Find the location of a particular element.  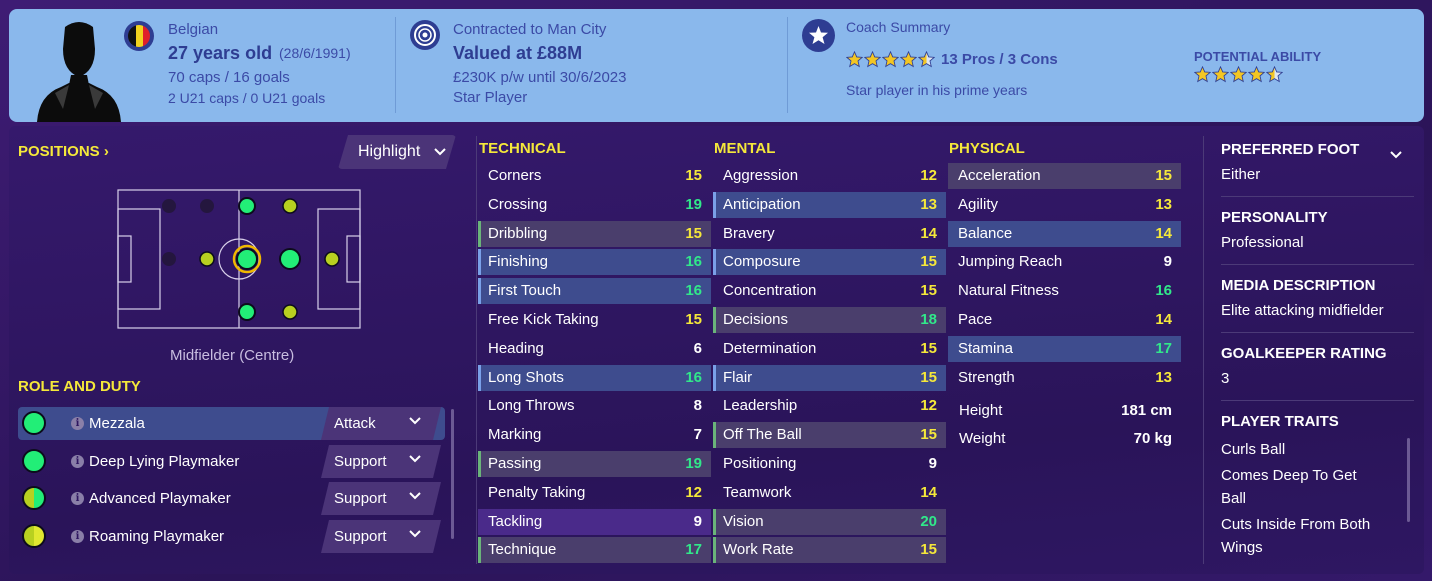

mental-attribute-row: Flair 15 is located at coordinates (829, 377).